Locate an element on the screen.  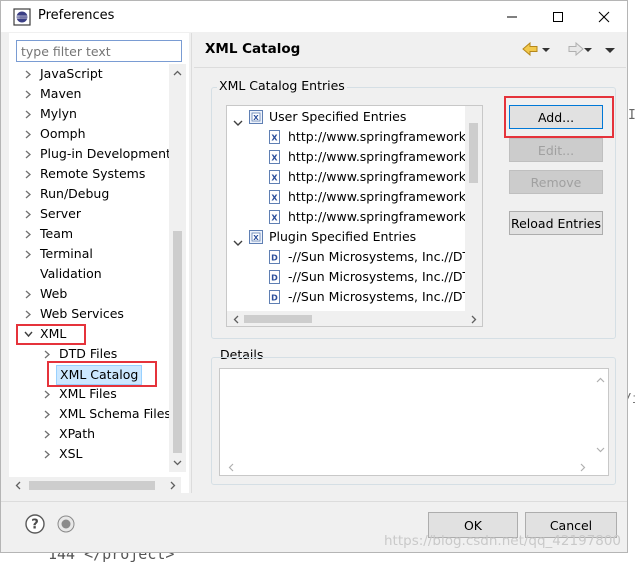
help-icon: ? is located at coordinates (35, 524).